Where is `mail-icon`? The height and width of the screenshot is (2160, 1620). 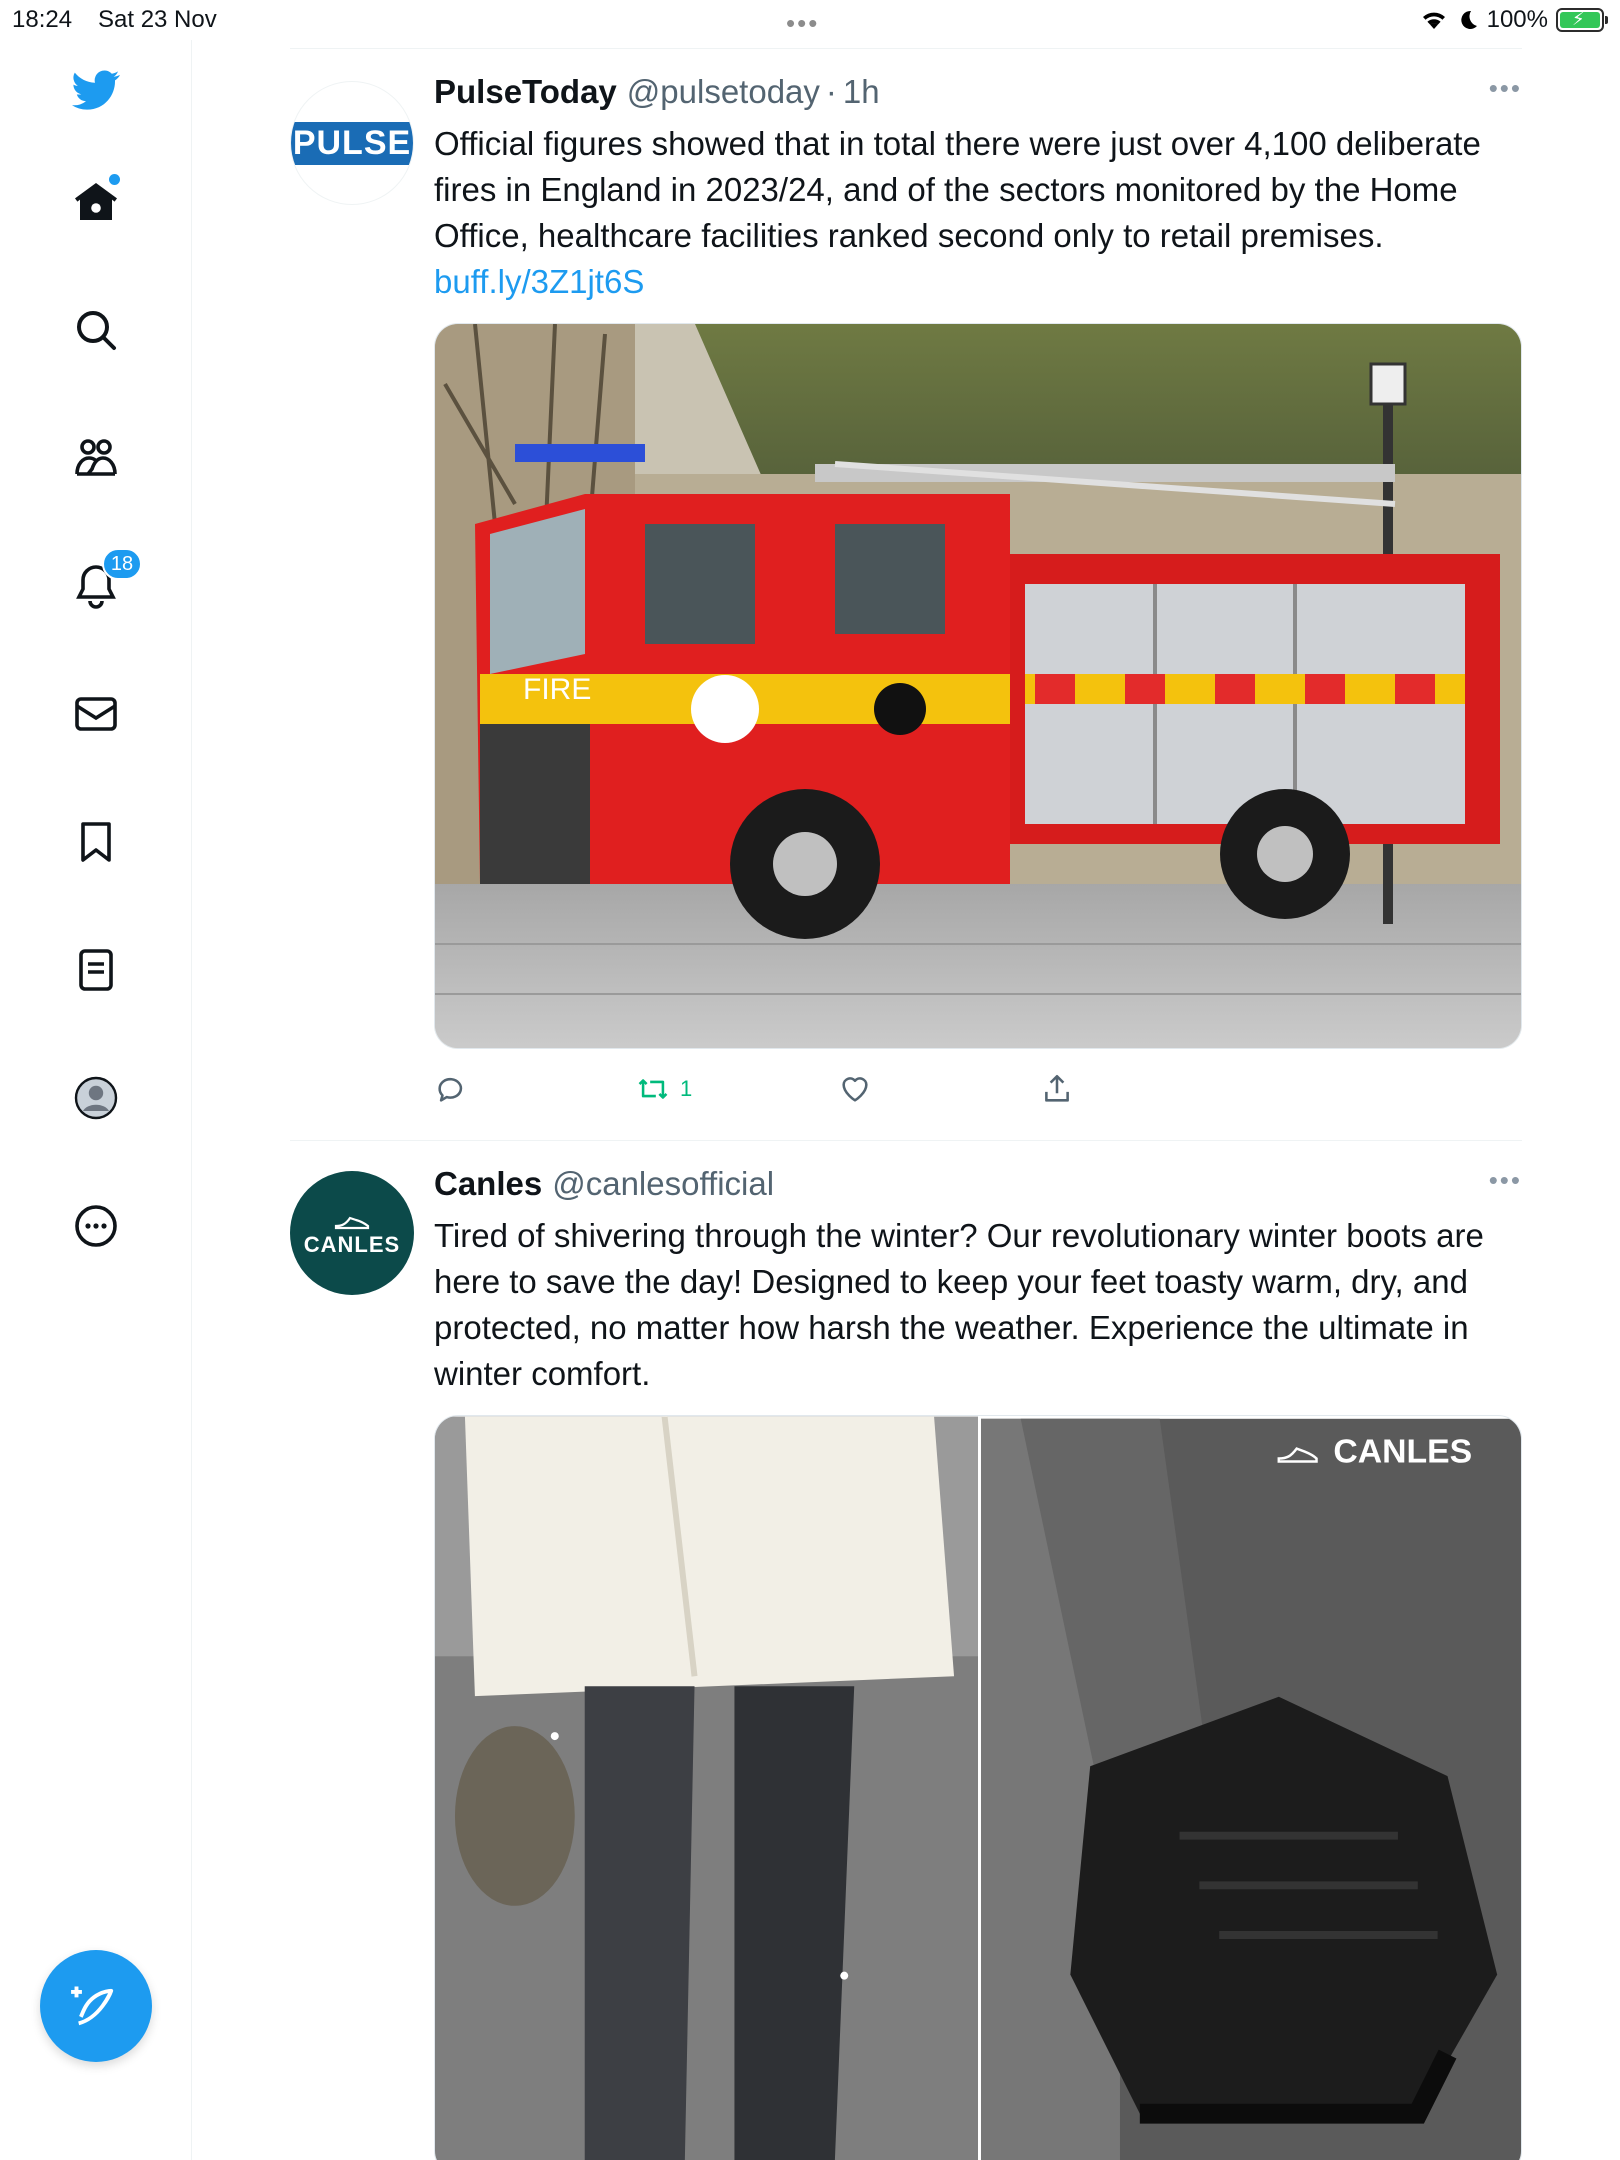 mail-icon is located at coordinates (96, 714).